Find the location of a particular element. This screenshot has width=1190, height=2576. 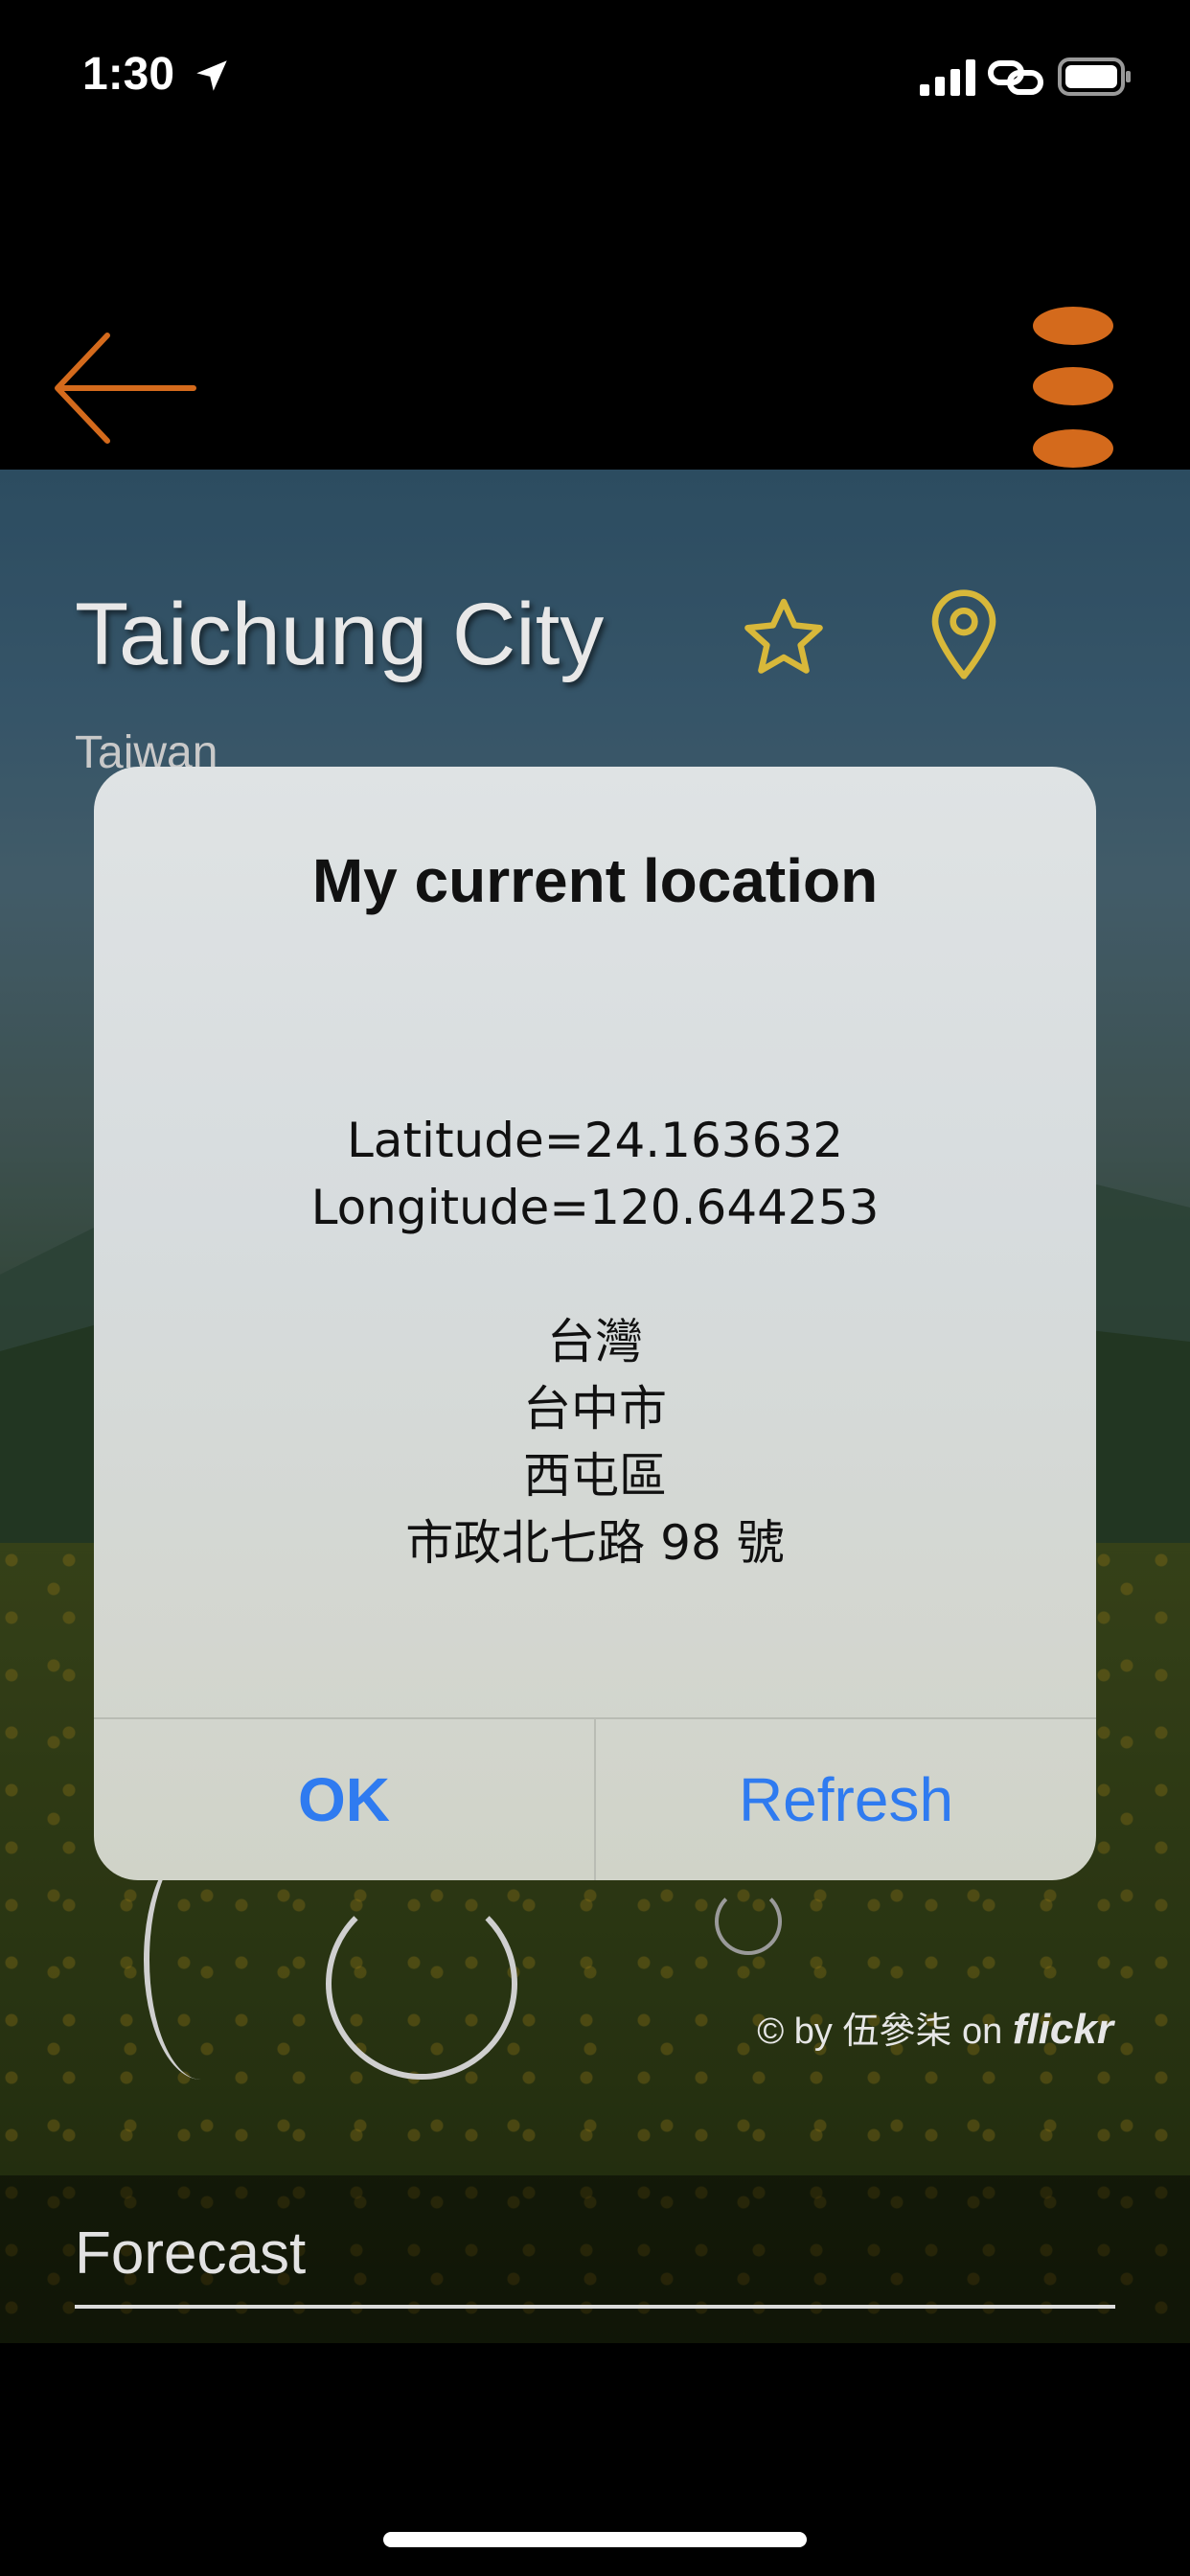

home-indicator is located at coordinates (595, 2539).